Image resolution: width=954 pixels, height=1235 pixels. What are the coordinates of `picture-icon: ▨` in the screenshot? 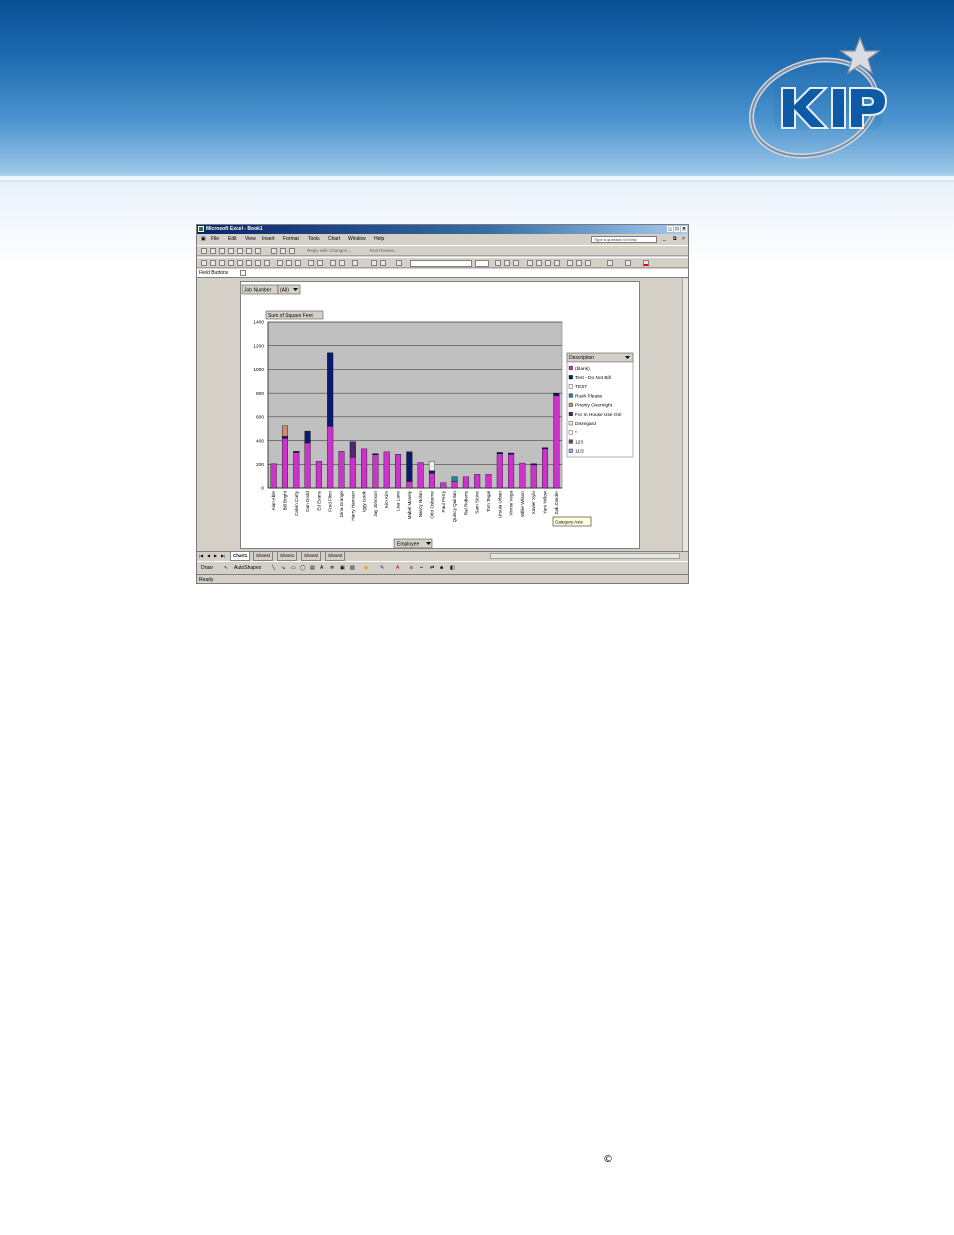 It's located at (352, 568).